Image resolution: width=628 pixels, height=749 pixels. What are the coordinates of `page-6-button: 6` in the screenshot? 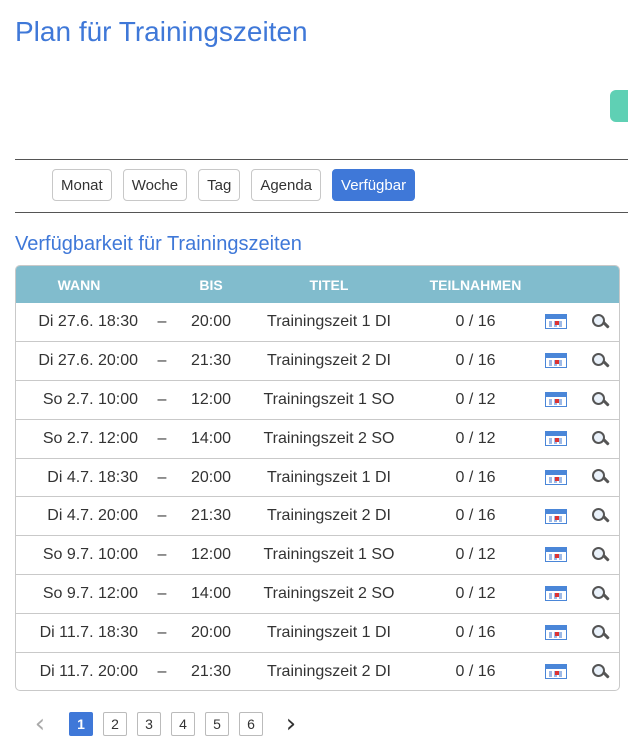 It's located at (251, 724).